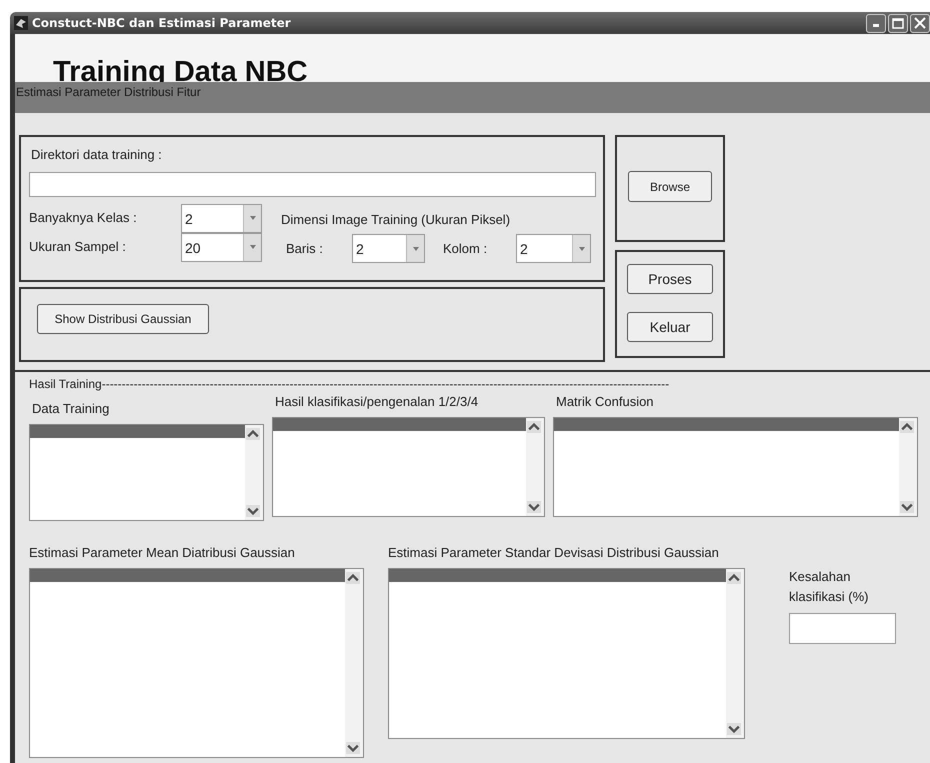  What do you see at coordinates (123, 319) in the screenshot?
I see `show-gaussian-button: Show Distribusi Gaussian` at bounding box center [123, 319].